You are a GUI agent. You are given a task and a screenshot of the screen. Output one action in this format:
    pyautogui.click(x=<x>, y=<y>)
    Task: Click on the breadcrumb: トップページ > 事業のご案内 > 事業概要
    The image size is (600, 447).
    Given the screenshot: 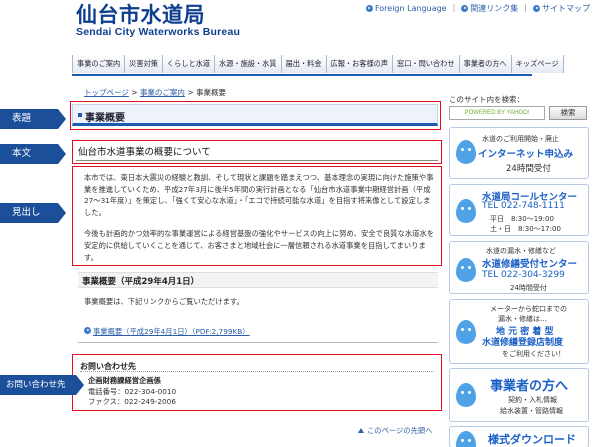 What is the action you would take?
    pyautogui.click(x=155, y=92)
    